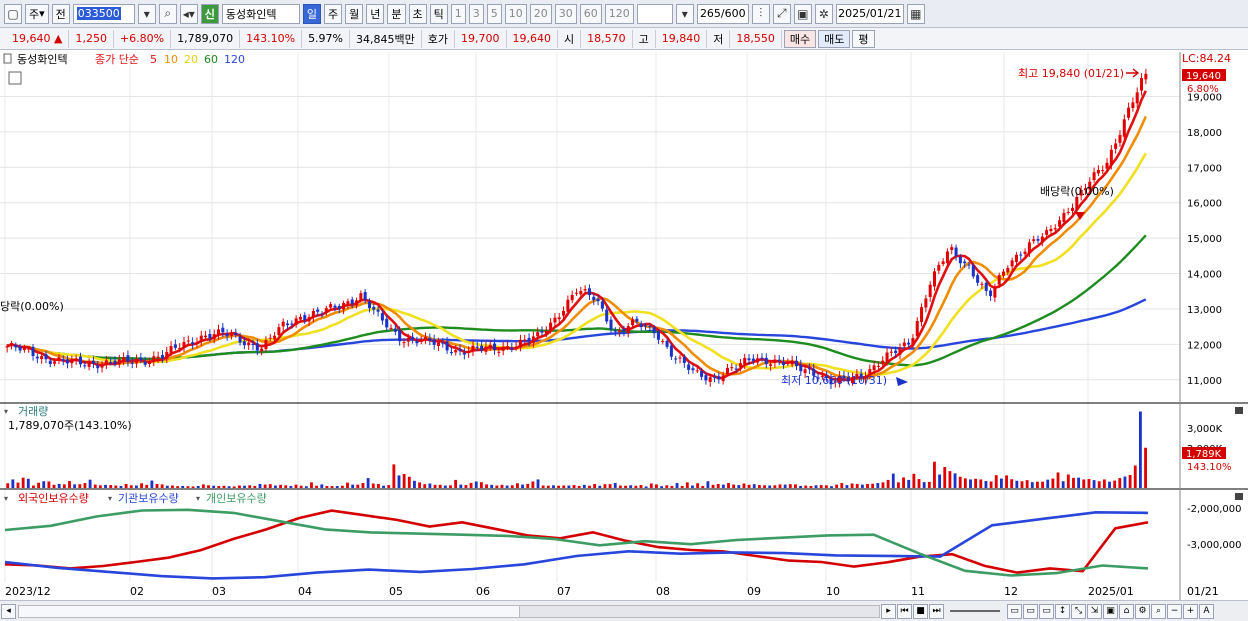  What do you see at coordinates (354, 13) in the screenshot?
I see `period-month: 월` at bounding box center [354, 13].